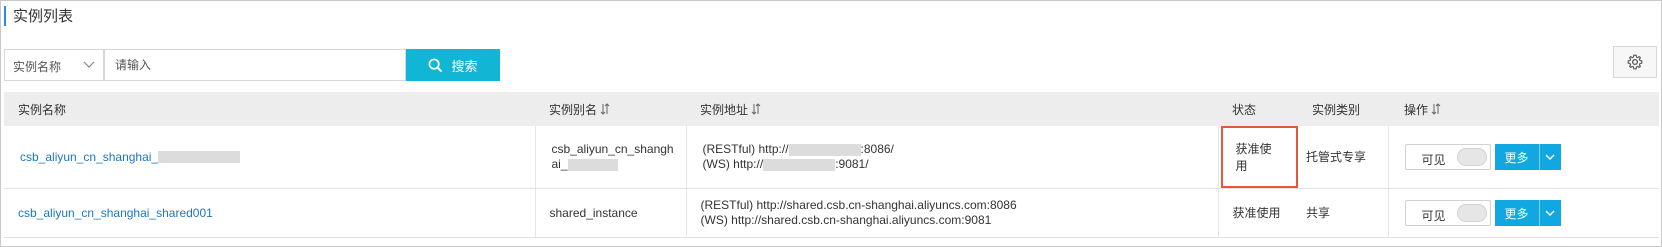 This screenshot has width=1662, height=247. I want to click on search-button-label: 搜索, so click(464, 66).